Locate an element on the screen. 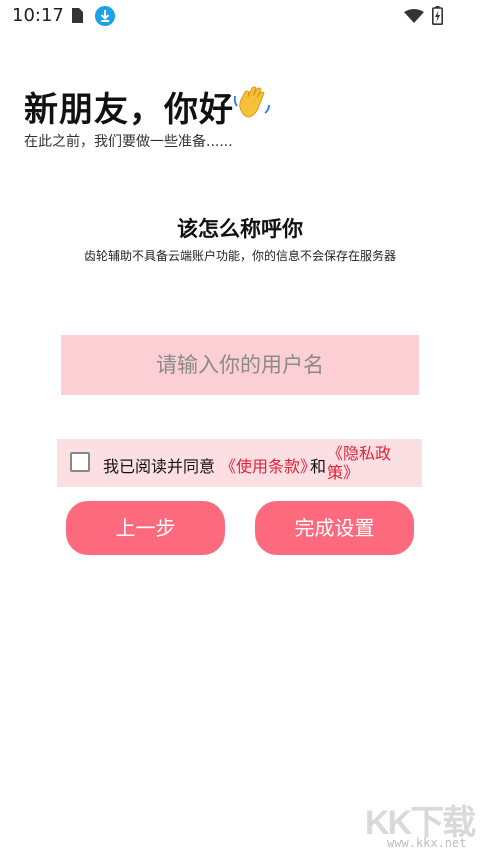  section-description: 齿轮辅助不具备云端账户功能，你的信息不会保存在服务器 is located at coordinates (239, 256).